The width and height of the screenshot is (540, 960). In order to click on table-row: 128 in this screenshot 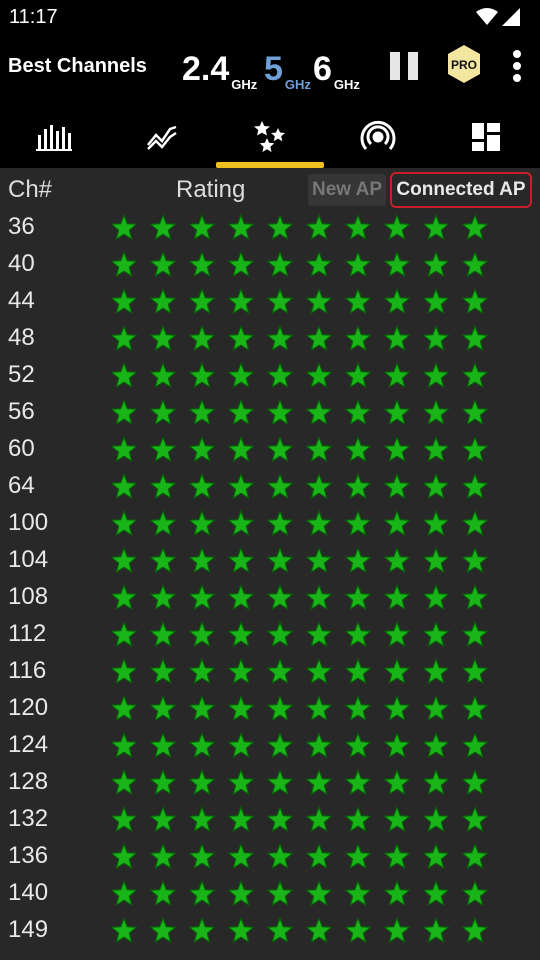, I will do `click(270, 783)`.